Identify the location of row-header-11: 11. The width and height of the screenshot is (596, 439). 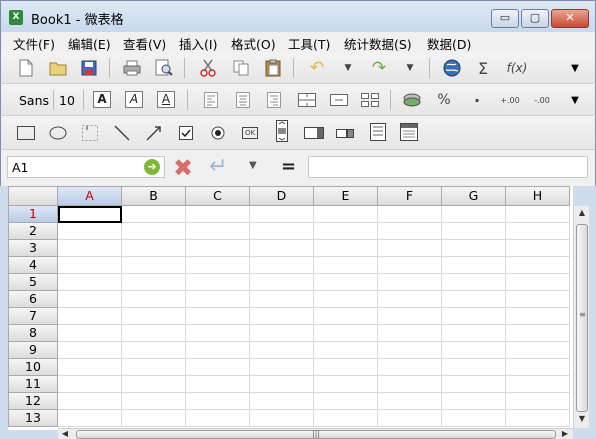
(33, 384).